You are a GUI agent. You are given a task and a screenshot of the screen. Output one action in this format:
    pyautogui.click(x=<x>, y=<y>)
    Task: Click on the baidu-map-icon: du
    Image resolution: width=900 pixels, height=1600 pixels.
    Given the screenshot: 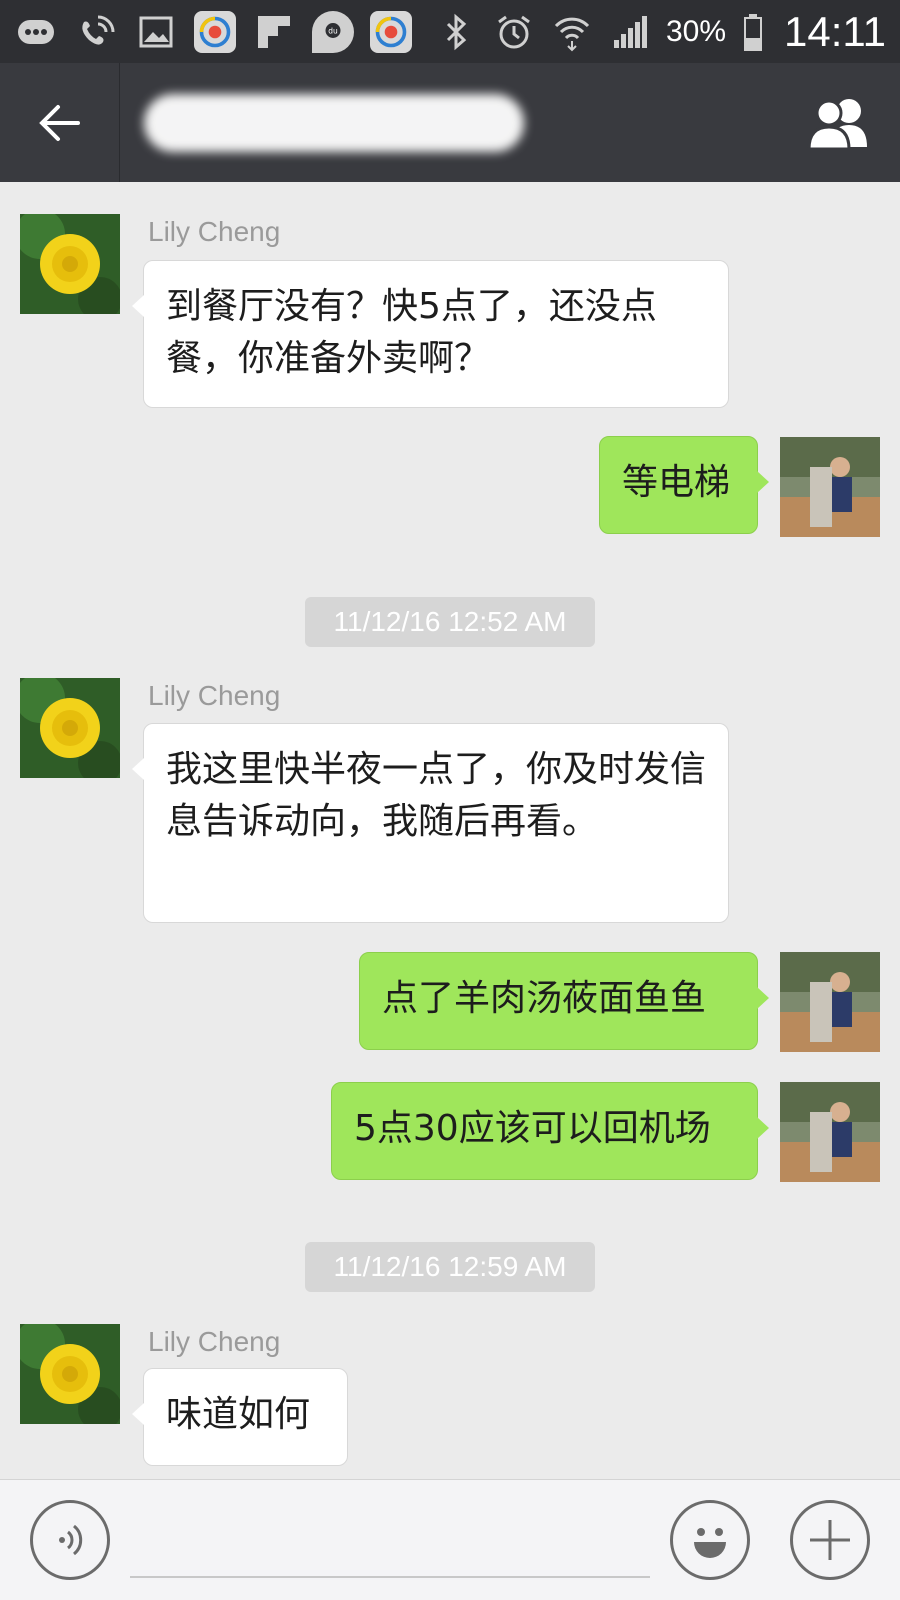 What is the action you would take?
    pyautogui.click(x=333, y=31)
    